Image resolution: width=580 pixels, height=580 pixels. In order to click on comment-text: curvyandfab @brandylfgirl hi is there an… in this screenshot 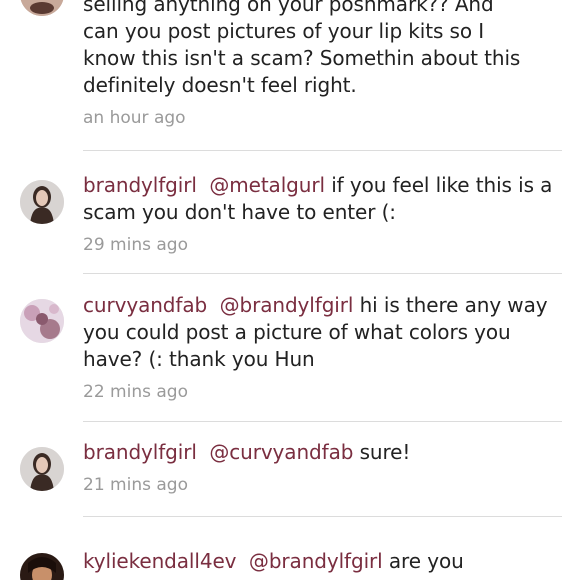, I will do `click(315, 332)`.